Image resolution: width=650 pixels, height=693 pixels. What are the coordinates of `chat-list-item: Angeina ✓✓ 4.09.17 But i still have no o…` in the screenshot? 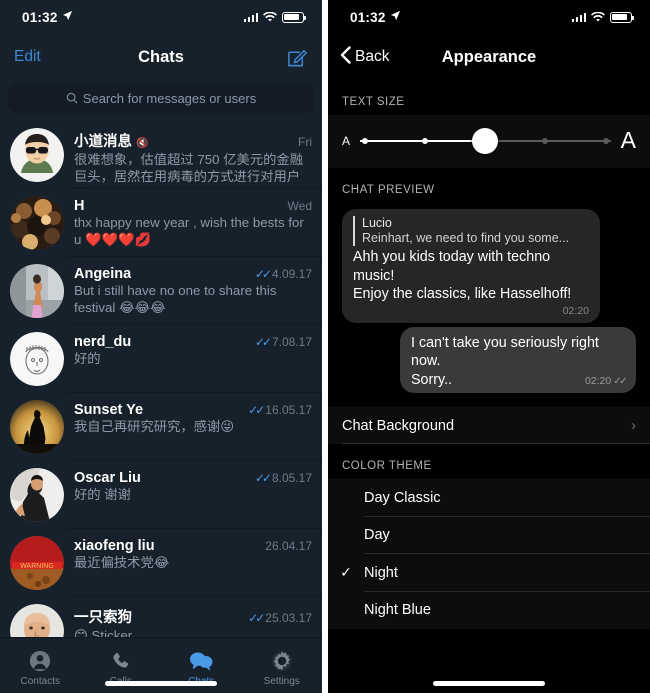 It's located at (161, 291).